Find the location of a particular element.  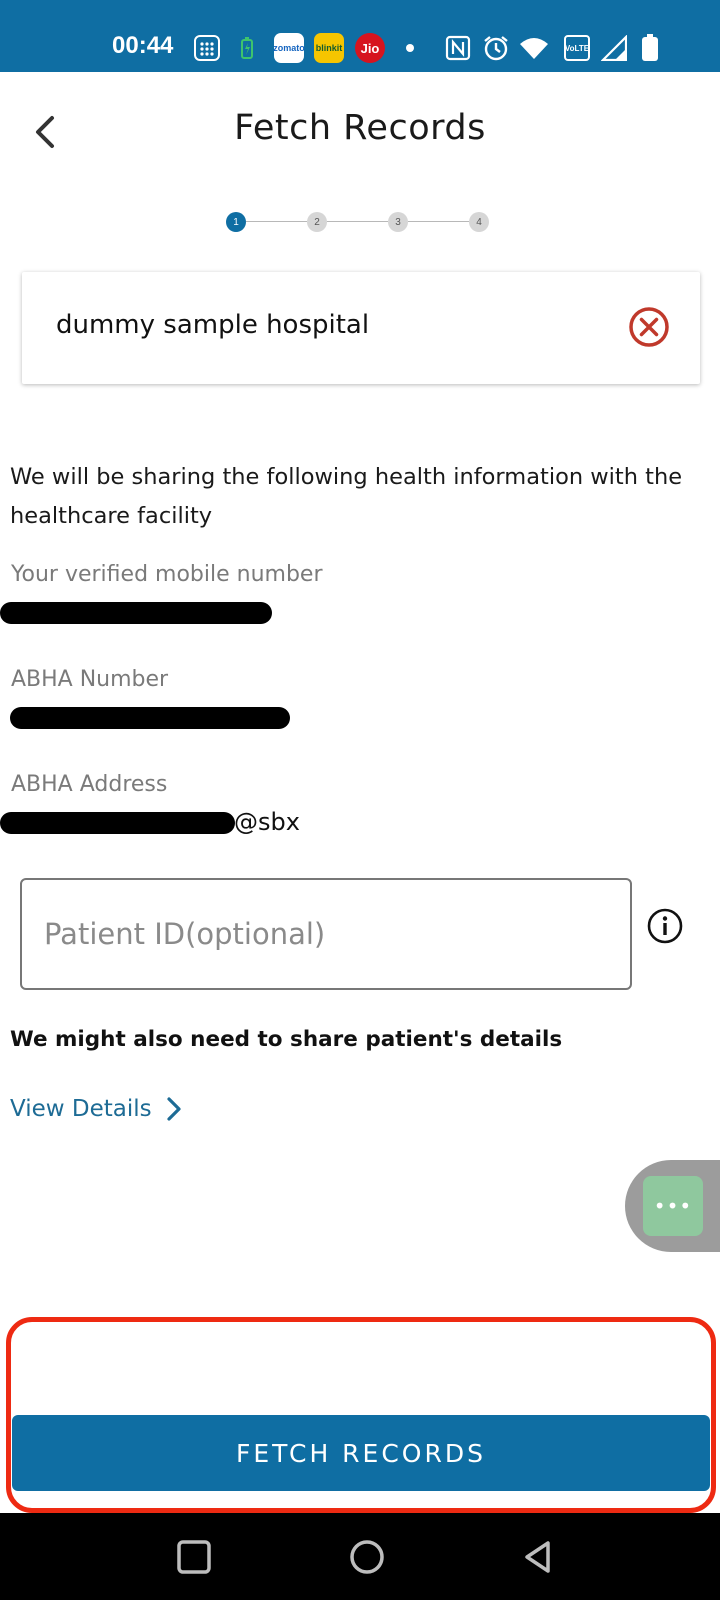

alarm-icon is located at coordinates (496, 48).